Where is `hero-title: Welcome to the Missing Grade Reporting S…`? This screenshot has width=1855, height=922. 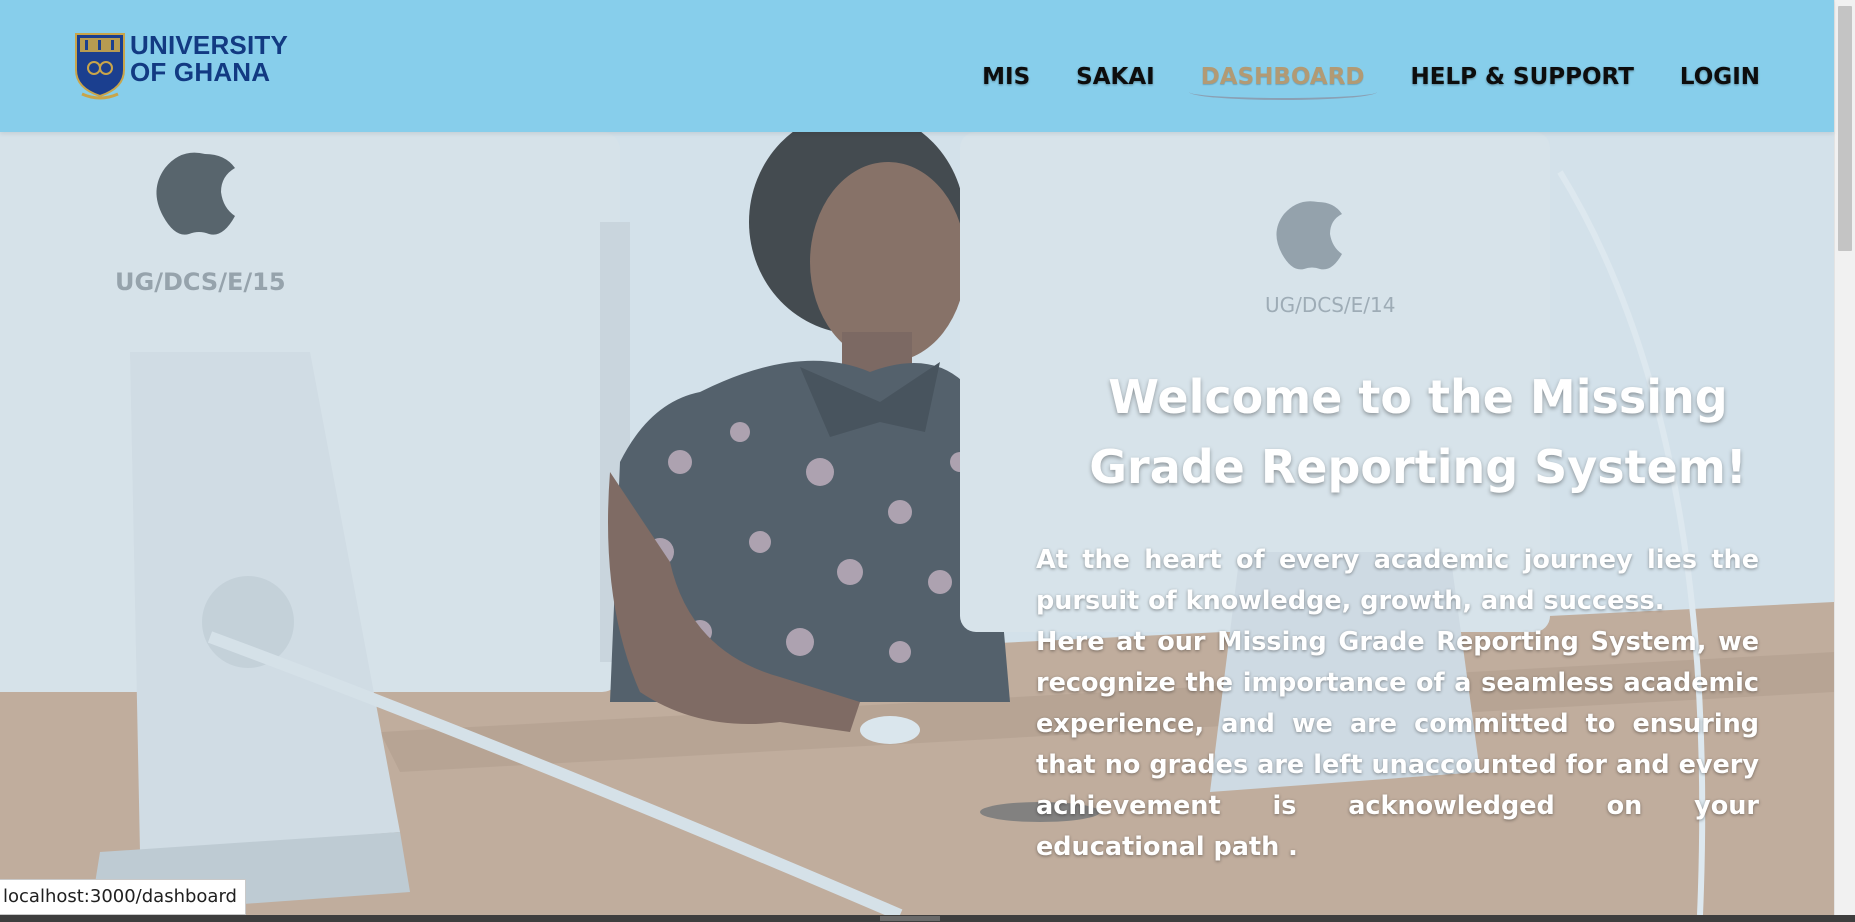
hero-title: Welcome to the Missing Grade Reporting S… is located at coordinates (1418, 432).